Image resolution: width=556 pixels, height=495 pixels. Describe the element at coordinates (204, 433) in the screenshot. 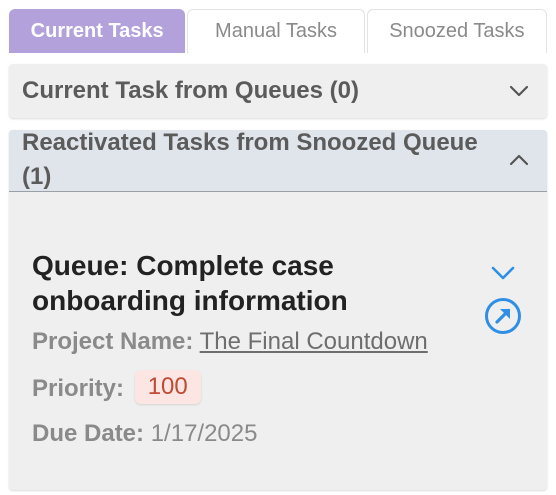

I see `due-date-value: 1/17/2025` at that location.